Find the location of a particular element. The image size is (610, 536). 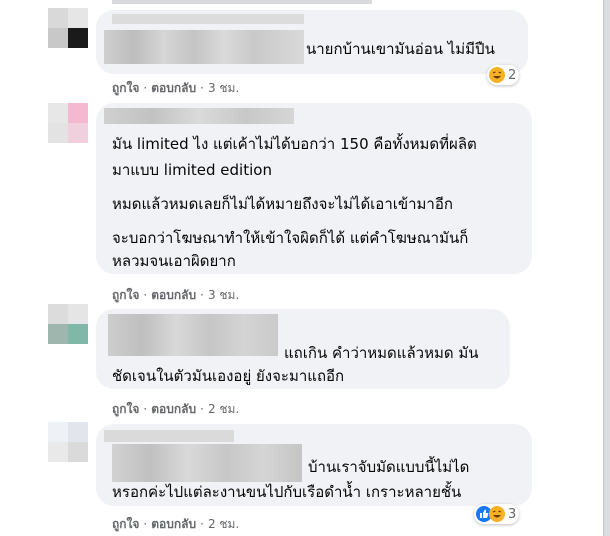

reaction-summary: 3 is located at coordinates (497, 514).